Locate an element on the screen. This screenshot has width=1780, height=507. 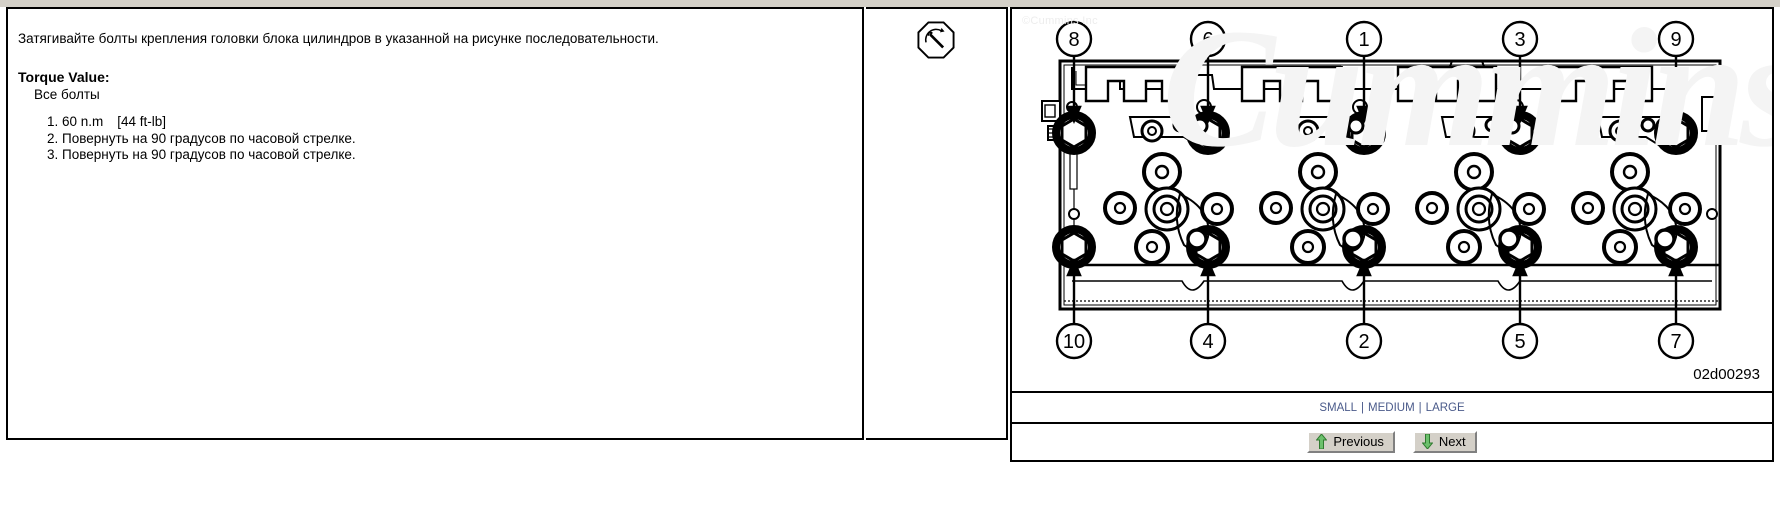
callout-top-8-label: 8 is located at coordinates (1073, 40).